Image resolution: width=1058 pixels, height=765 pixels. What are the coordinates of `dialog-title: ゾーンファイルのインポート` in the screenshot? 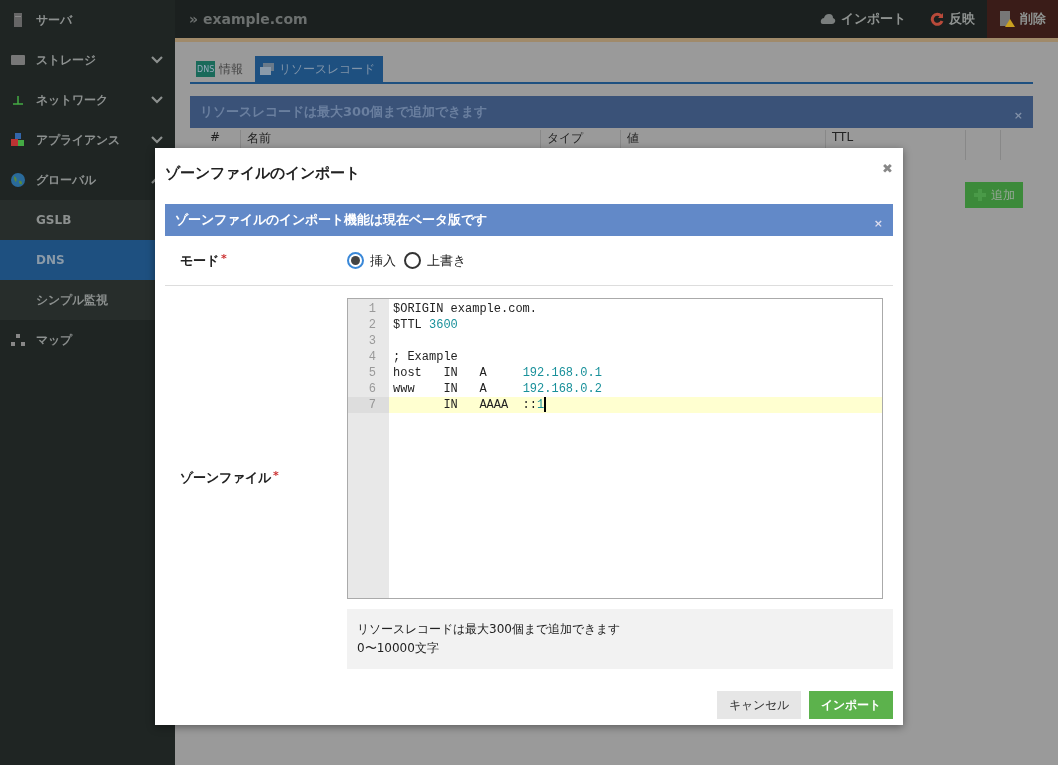 It's located at (263, 173).